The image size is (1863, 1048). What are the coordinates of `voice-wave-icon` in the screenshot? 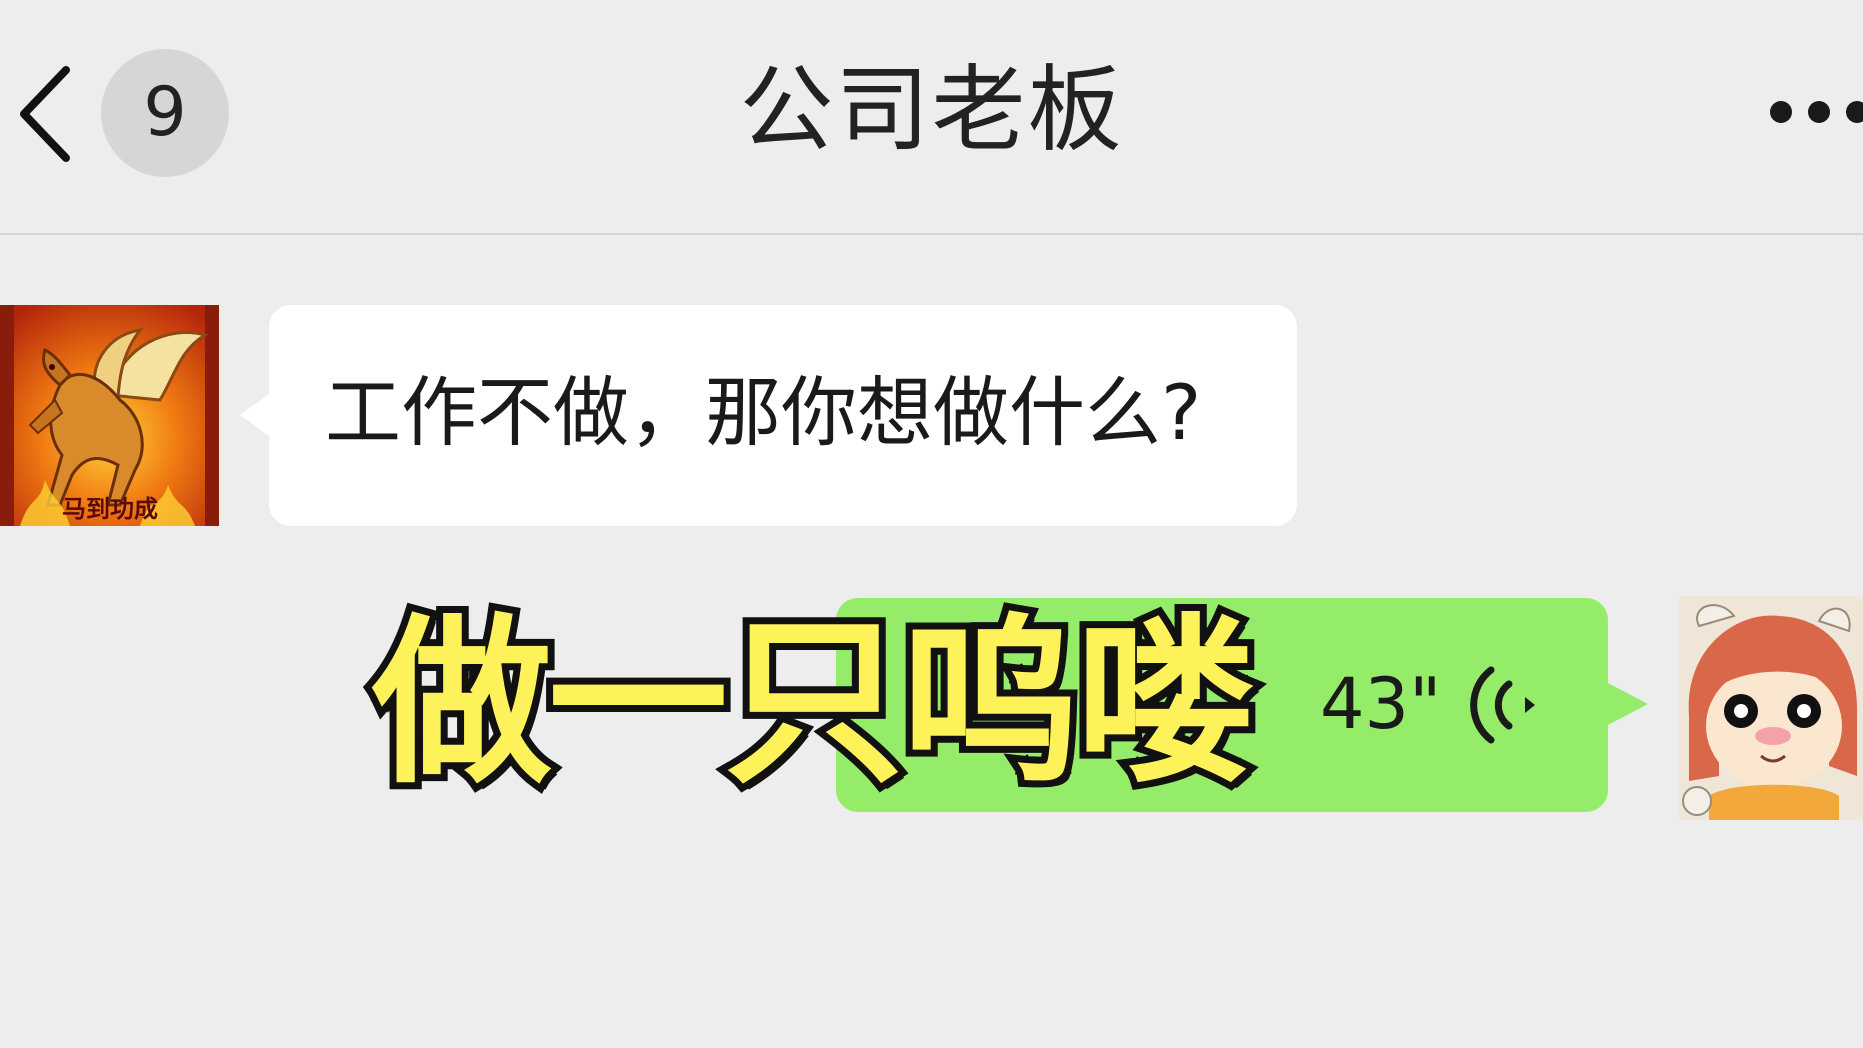 It's located at (1502, 705).